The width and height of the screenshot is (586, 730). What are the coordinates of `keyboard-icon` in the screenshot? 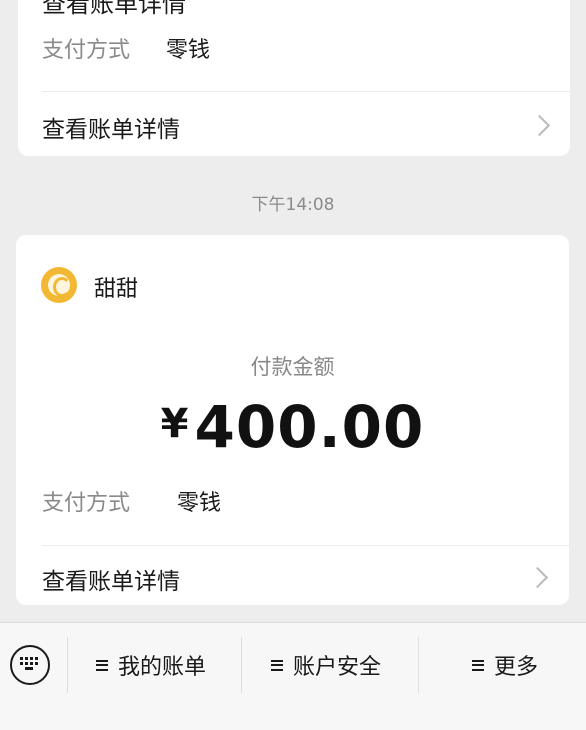 It's located at (30, 665).